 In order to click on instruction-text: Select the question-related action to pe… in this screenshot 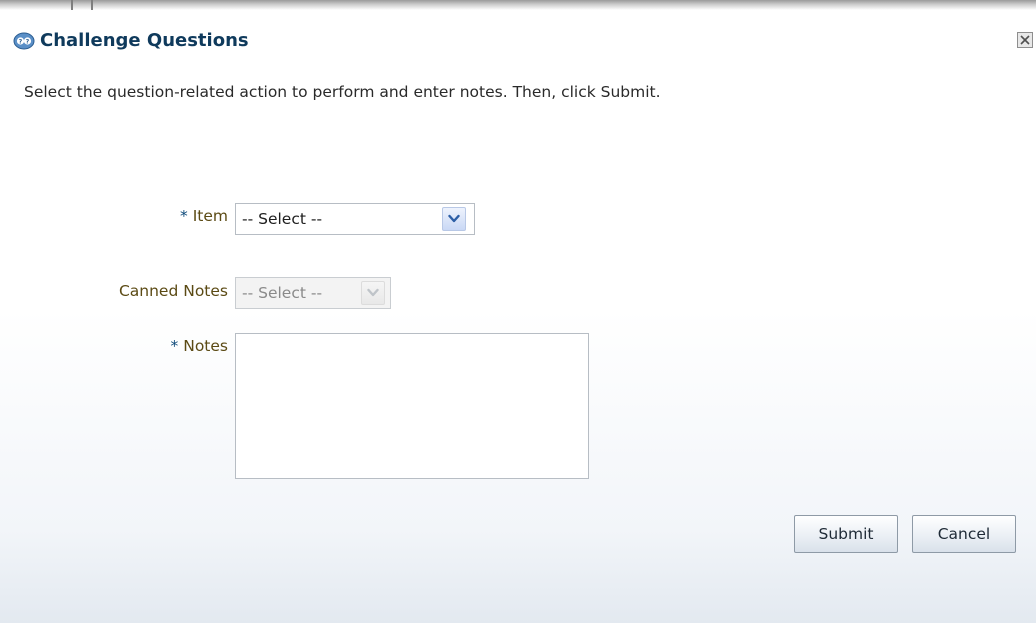, I will do `click(342, 92)`.